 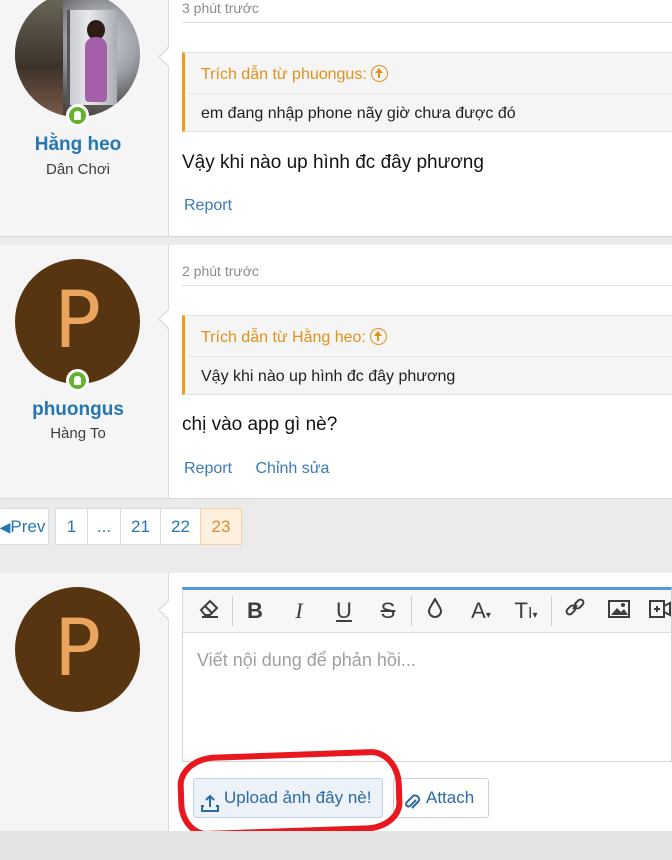 I want to click on post-actions: Report Chỉnh sửa, so click(x=266, y=469).